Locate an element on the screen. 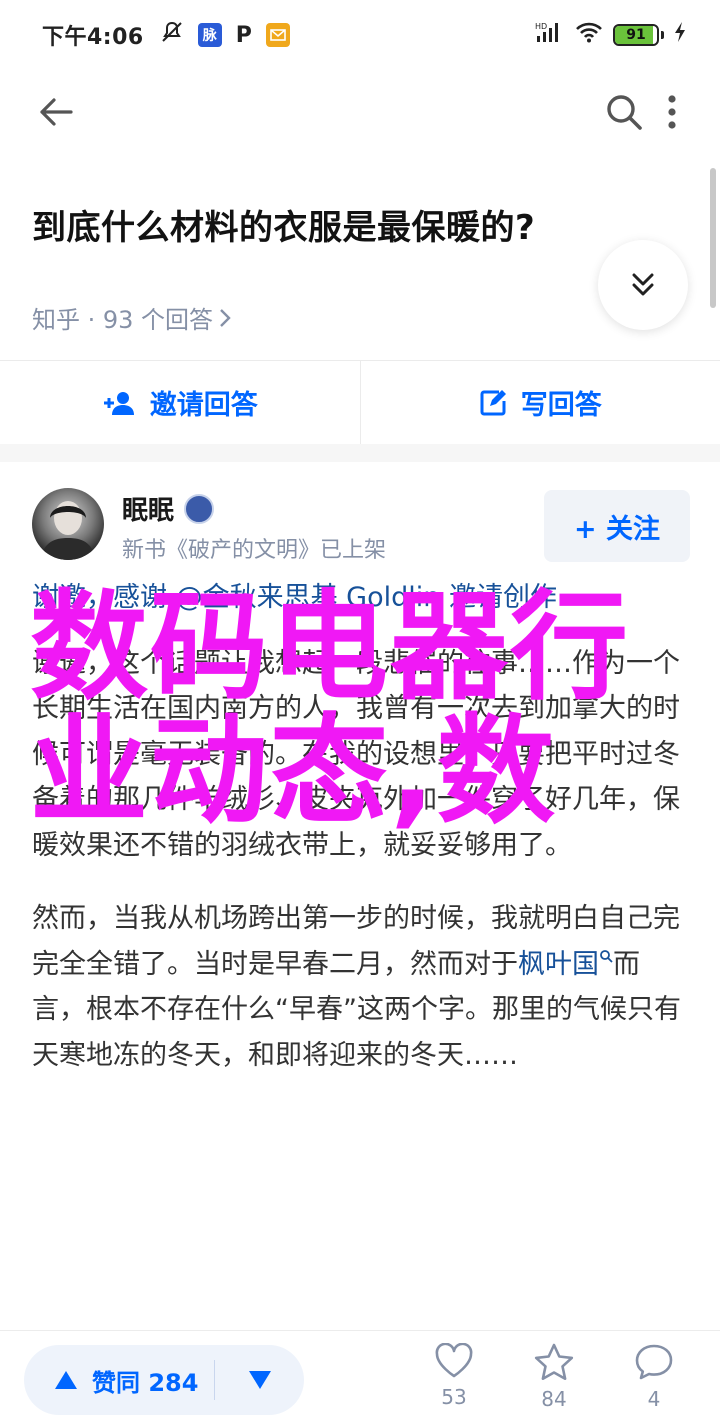 The image size is (720, 1427). battery-indicator: 91 is located at coordinates (638, 35).